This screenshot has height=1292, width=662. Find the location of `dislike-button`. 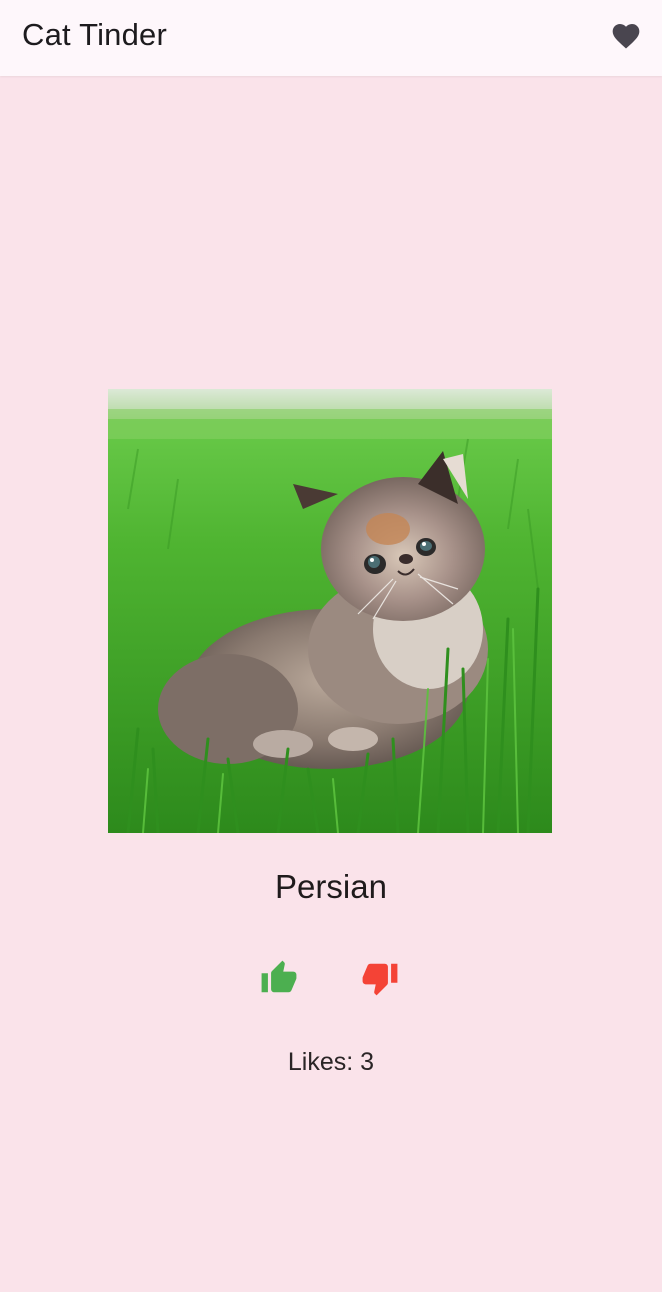

dislike-button is located at coordinates (380, 978).